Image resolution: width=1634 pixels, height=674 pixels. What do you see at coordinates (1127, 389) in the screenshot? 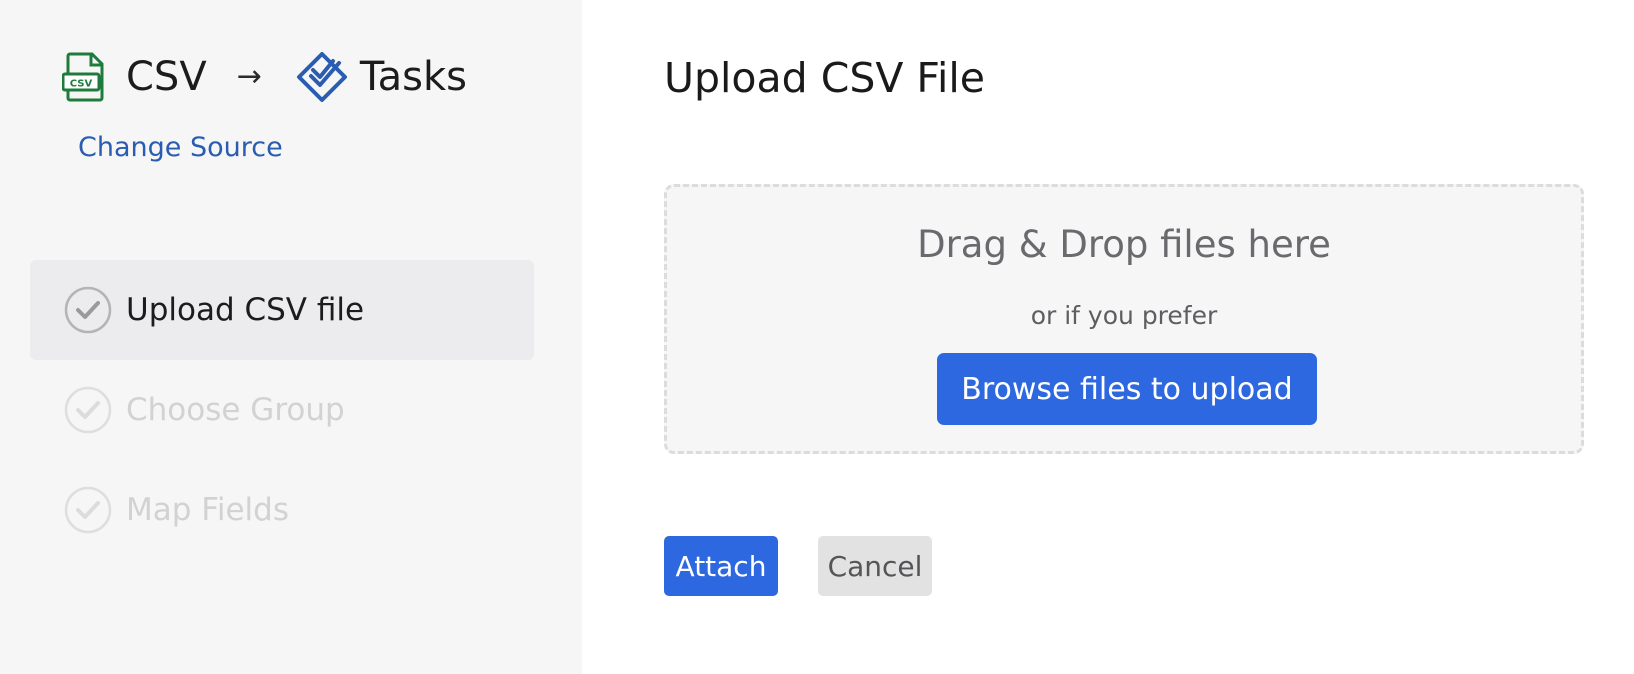
I see `browse-files-button: Browse files to upload` at bounding box center [1127, 389].